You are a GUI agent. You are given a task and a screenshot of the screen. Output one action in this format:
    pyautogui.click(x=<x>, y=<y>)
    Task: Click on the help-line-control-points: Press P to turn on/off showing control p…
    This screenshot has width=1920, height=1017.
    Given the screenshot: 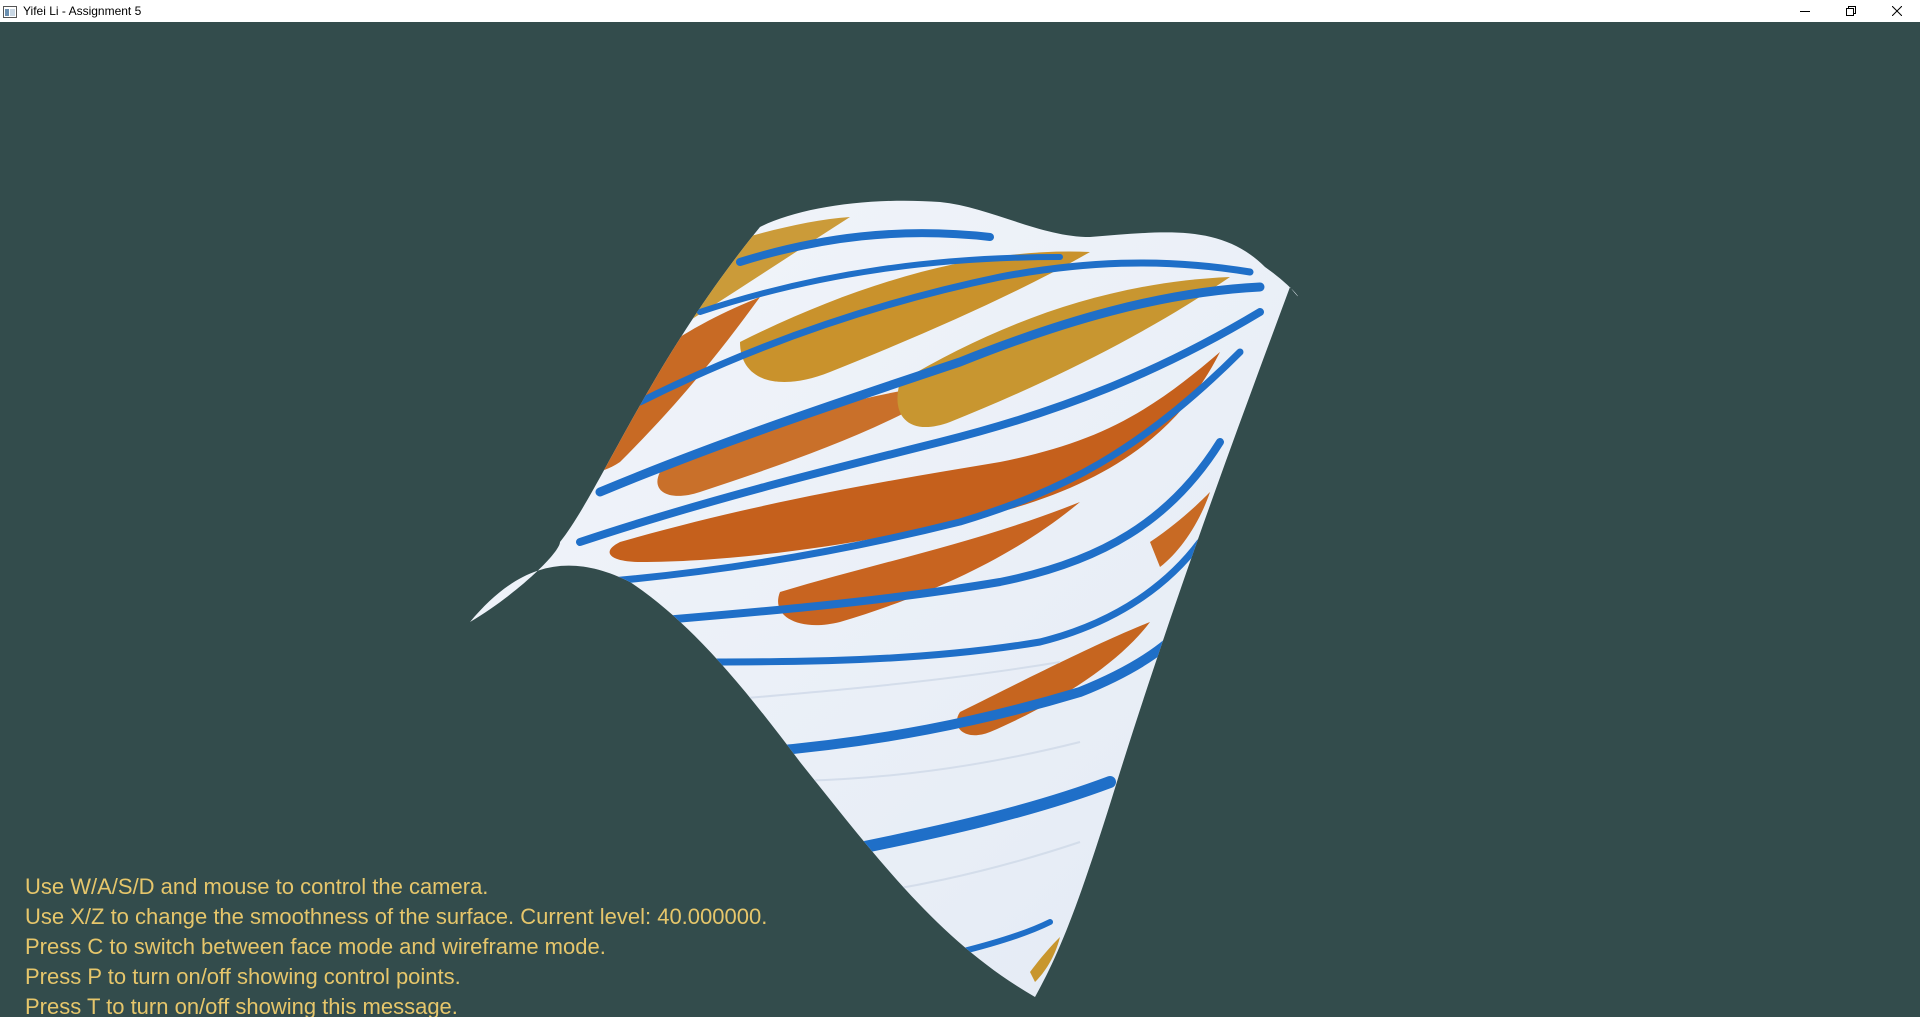 What is the action you would take?
    pyautogui.click(x=243, y=976)
    